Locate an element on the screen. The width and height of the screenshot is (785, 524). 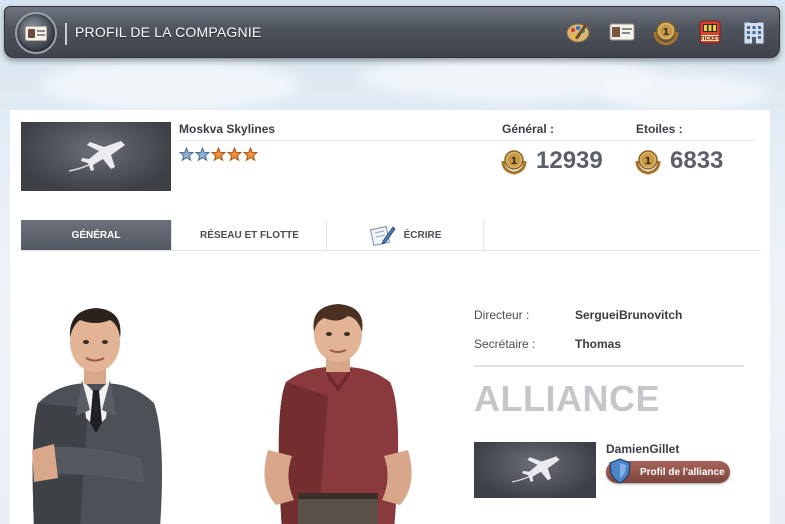
stars-score-label: Etoiles : is located at coordinates (659, 129).